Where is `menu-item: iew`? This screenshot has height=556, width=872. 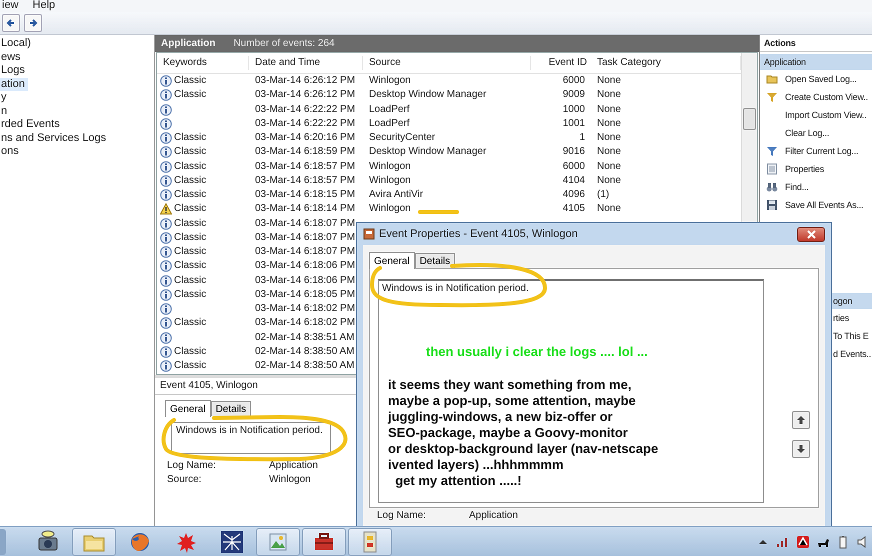
menu-item: iew is located at coordinates (10, 6).